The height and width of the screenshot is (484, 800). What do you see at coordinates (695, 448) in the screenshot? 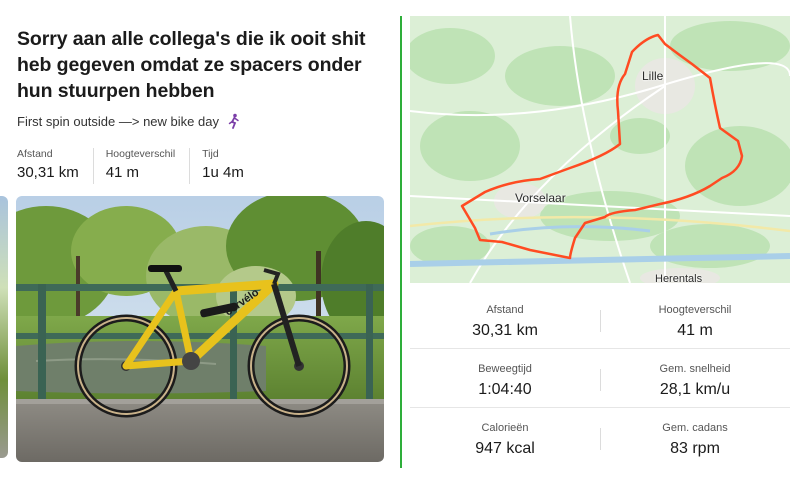
I see `stat-value: 83 rpm` at bounding box center [695, 448].